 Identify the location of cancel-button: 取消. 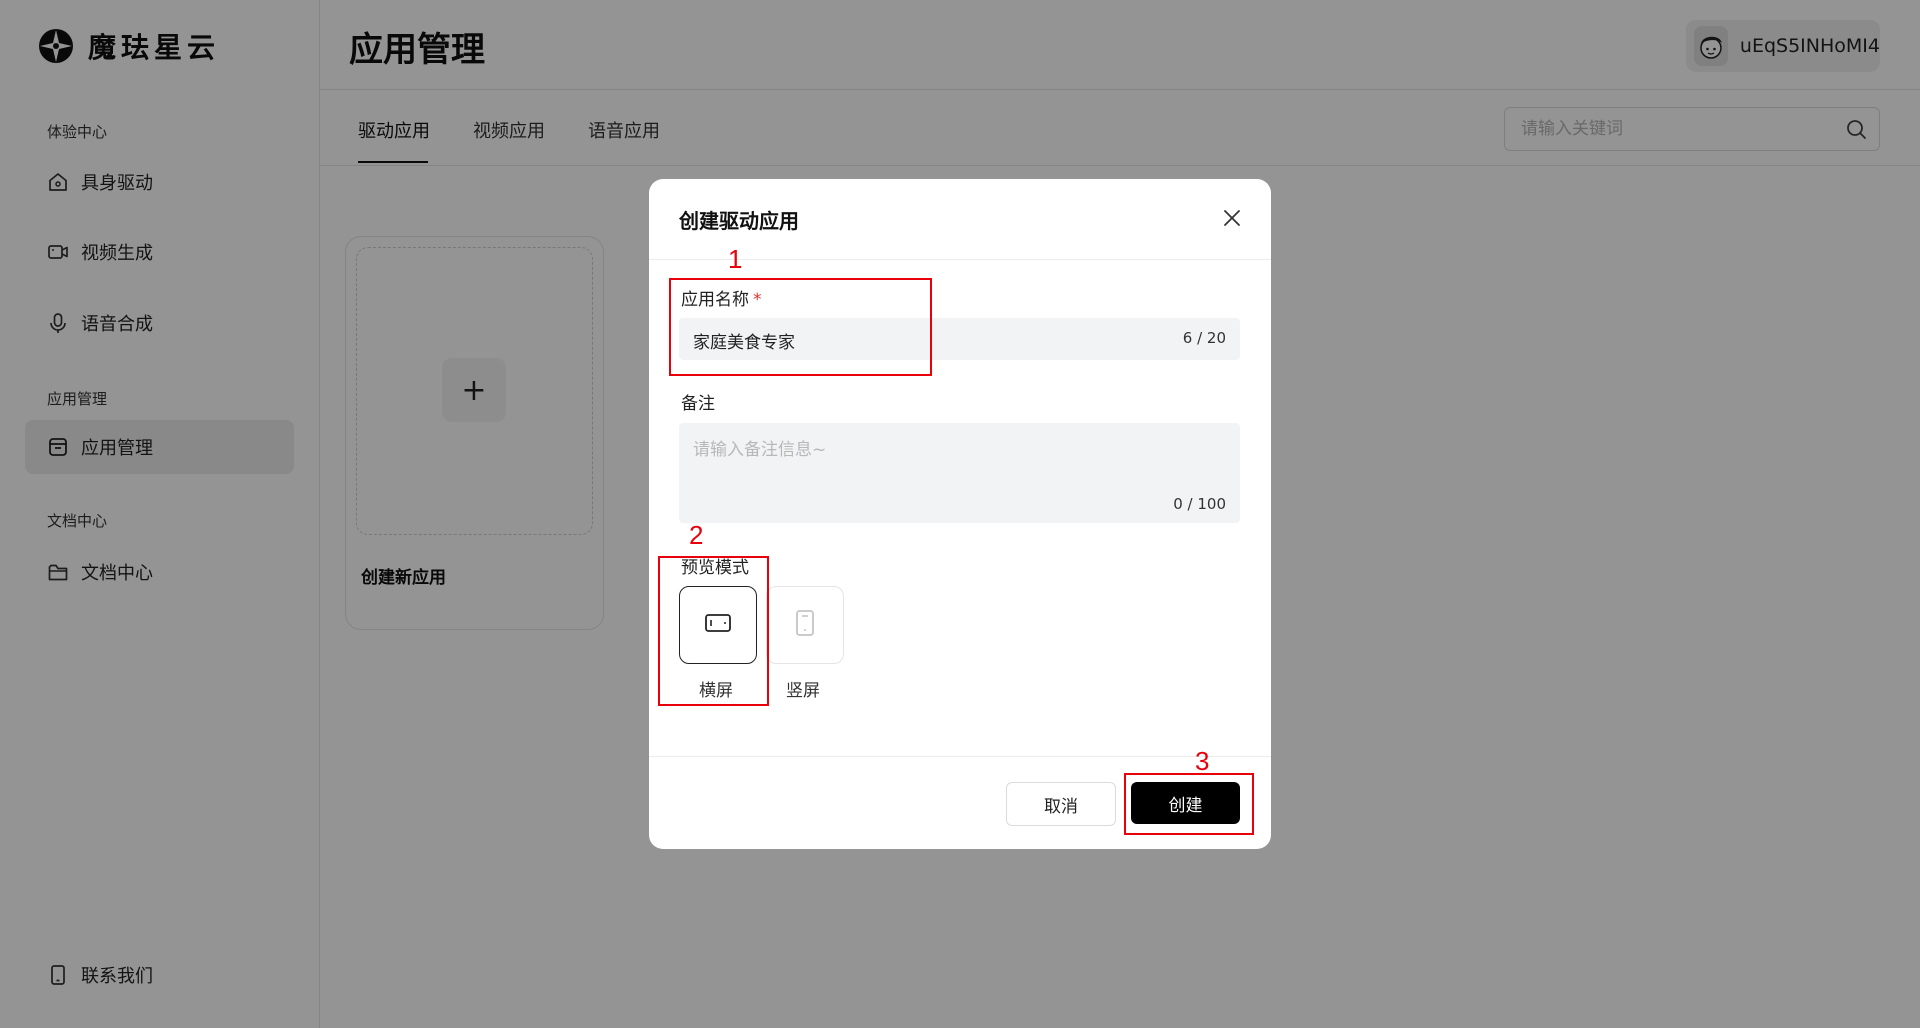
(1061, 804).